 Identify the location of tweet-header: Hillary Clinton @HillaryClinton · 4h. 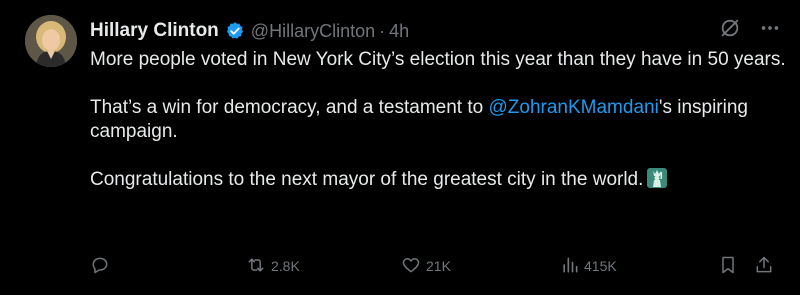
(249, 31).